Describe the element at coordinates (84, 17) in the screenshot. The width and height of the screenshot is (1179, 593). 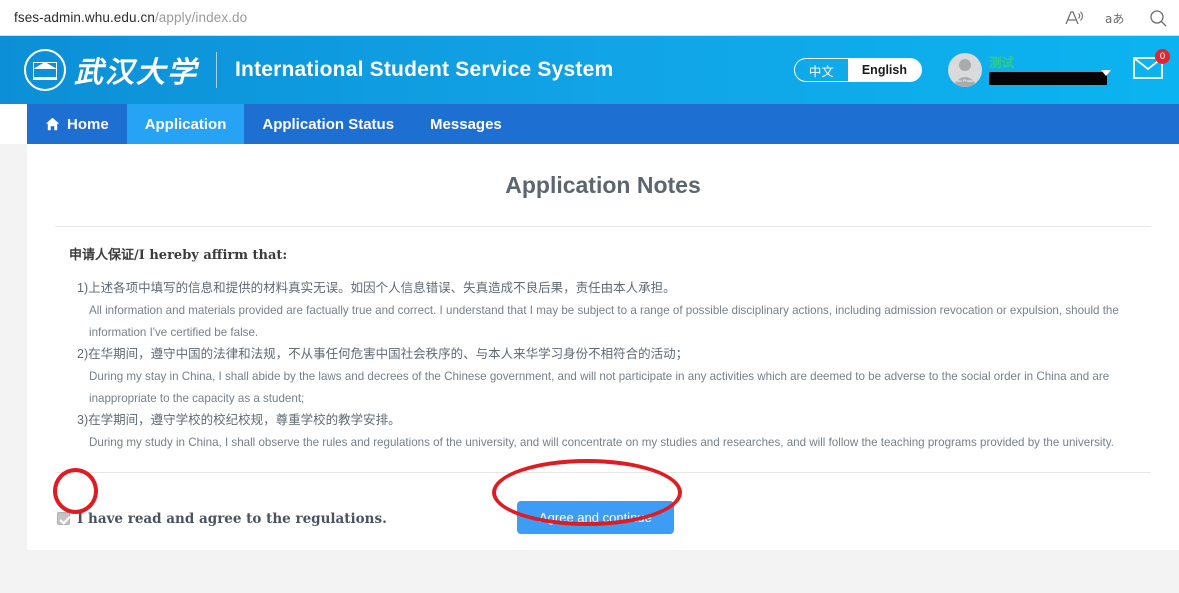
I see `url-domain: fses-admin.whu.edu.cn` at that location.